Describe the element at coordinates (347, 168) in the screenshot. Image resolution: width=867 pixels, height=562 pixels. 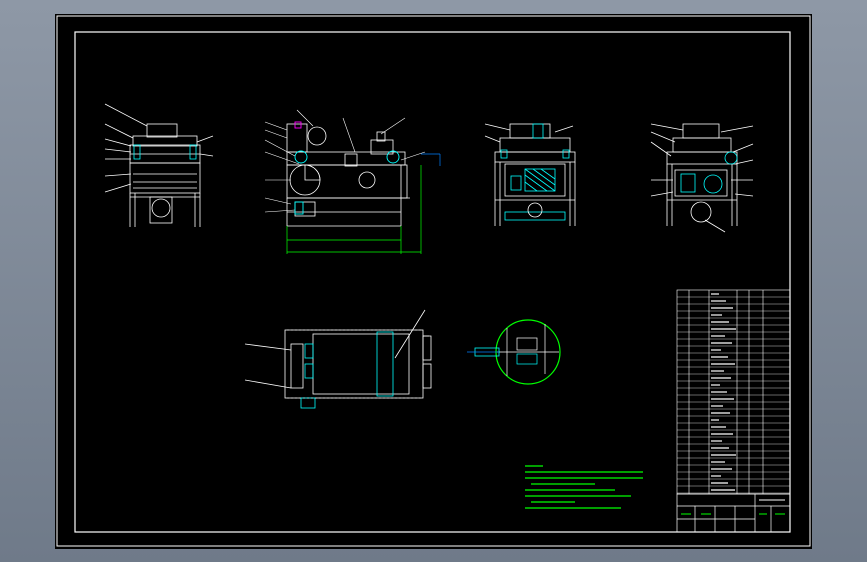
I see `side-view-accents` at that location.